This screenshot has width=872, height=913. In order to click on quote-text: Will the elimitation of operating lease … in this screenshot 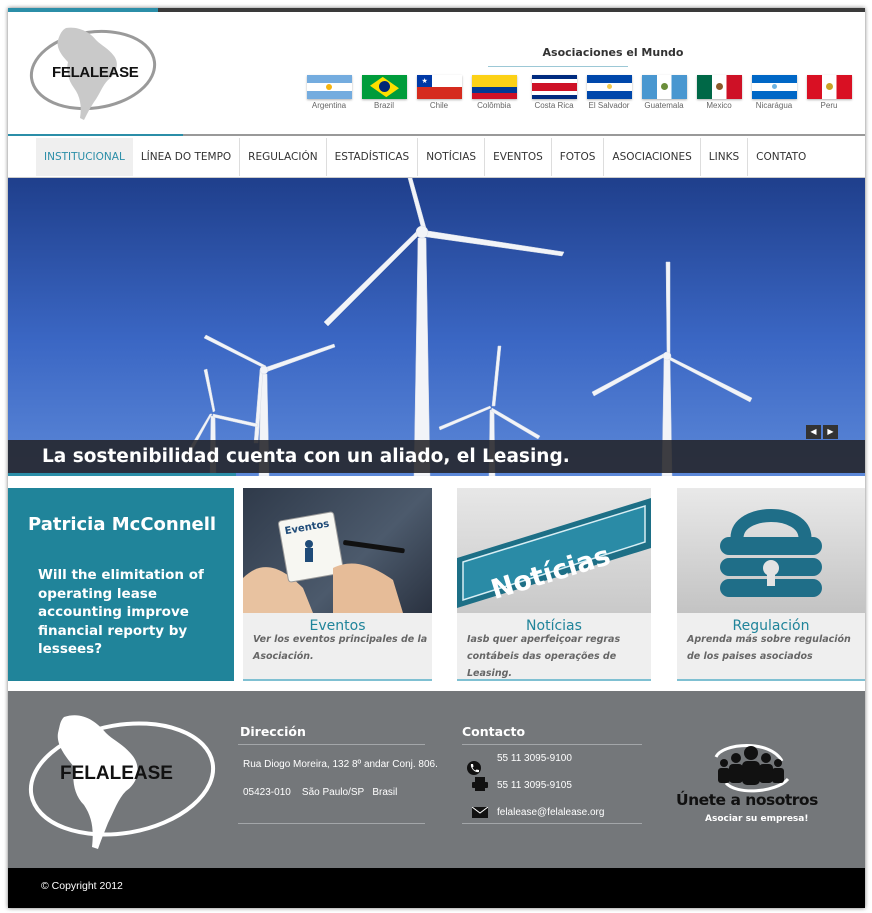, I will do `click(121, 612)`.